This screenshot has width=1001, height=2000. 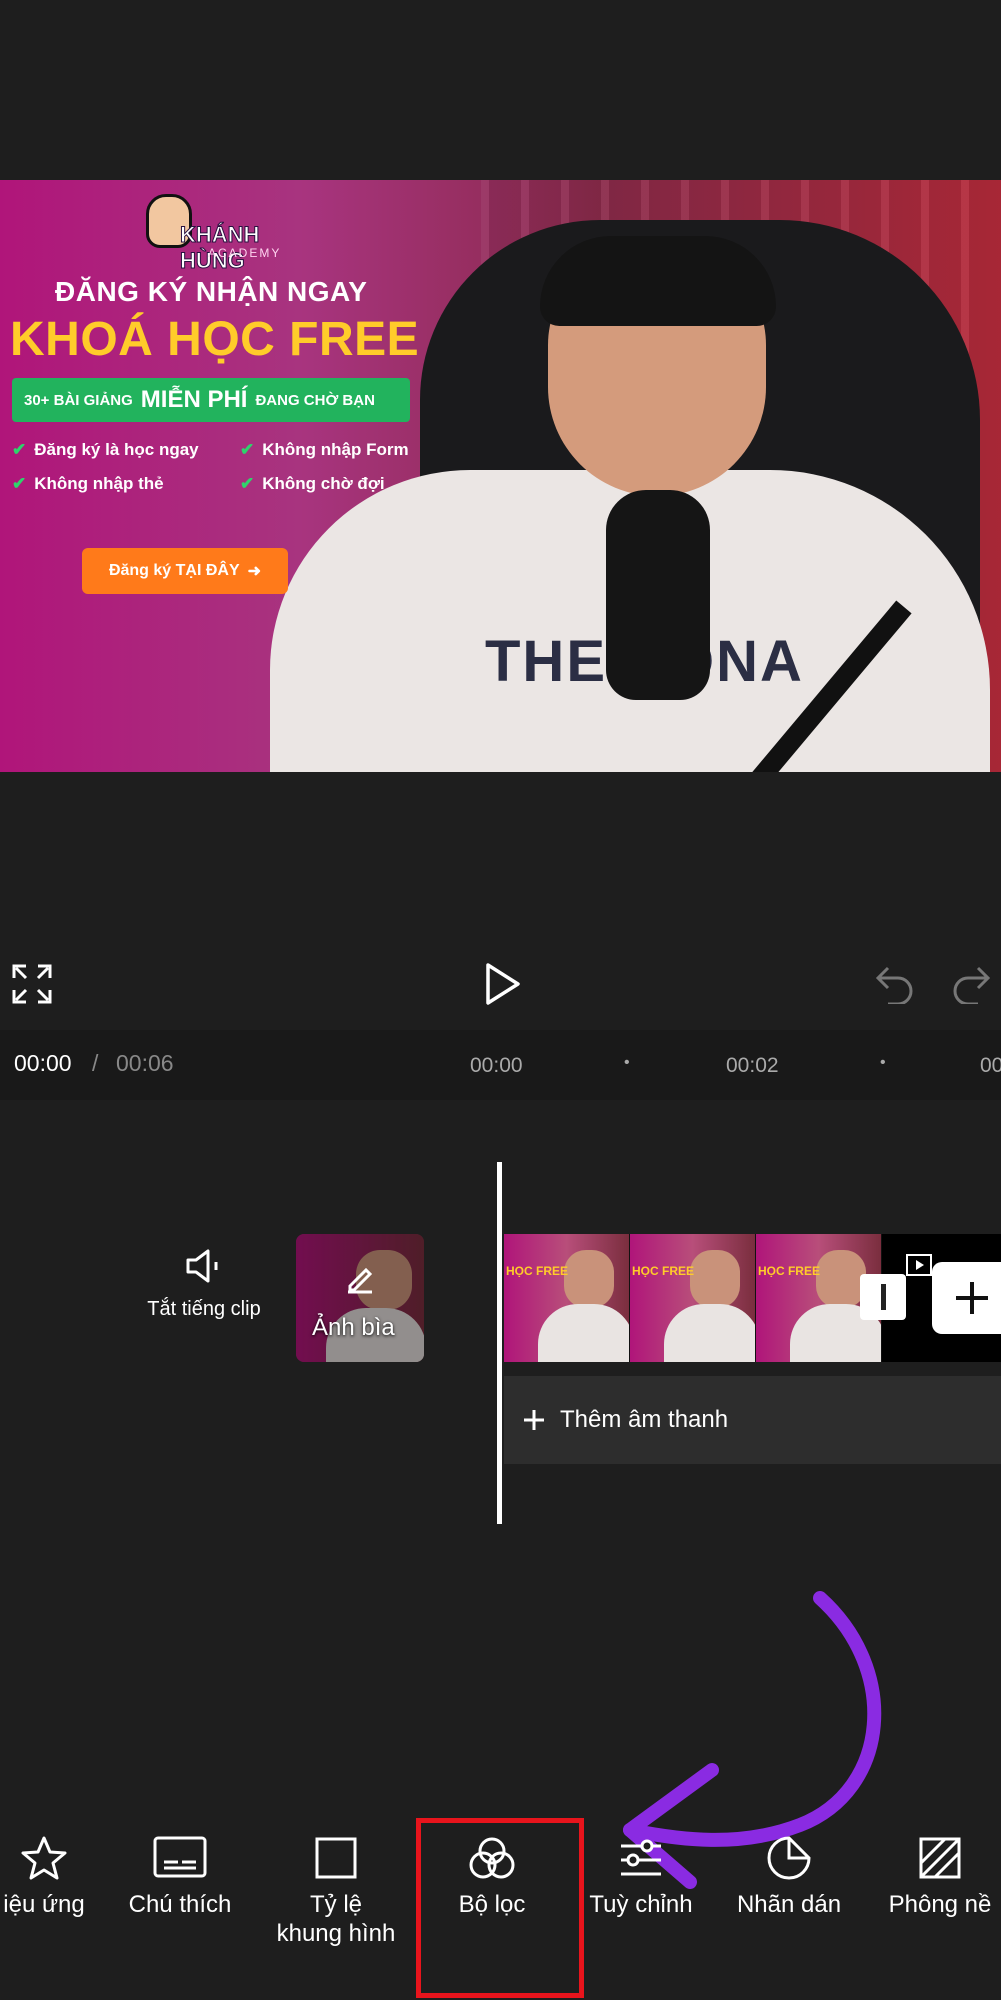 I want to click on tool-effects: iệu ứng, so click(x=46, y=1876).